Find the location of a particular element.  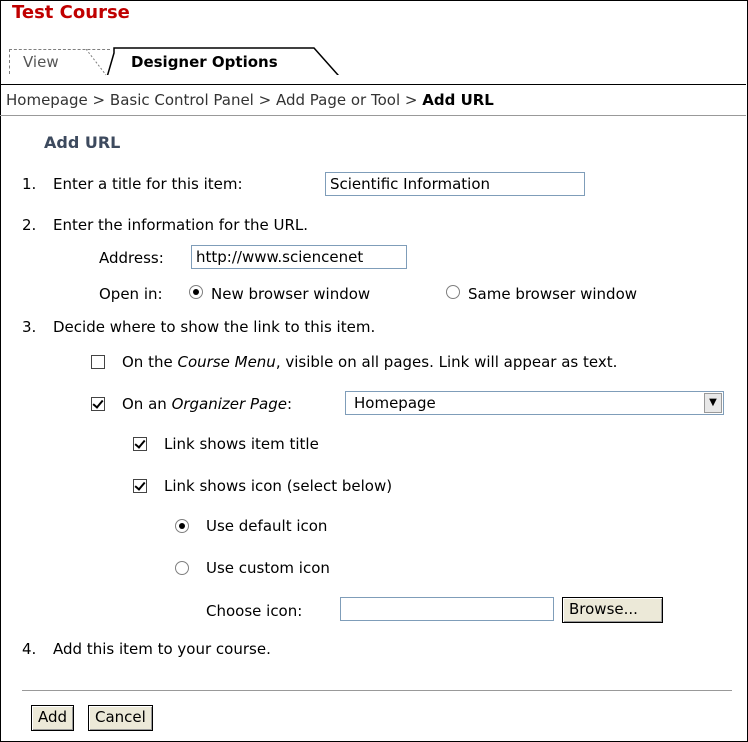

breadcrumb-current: Add URL is located at coordinates (458, 100).